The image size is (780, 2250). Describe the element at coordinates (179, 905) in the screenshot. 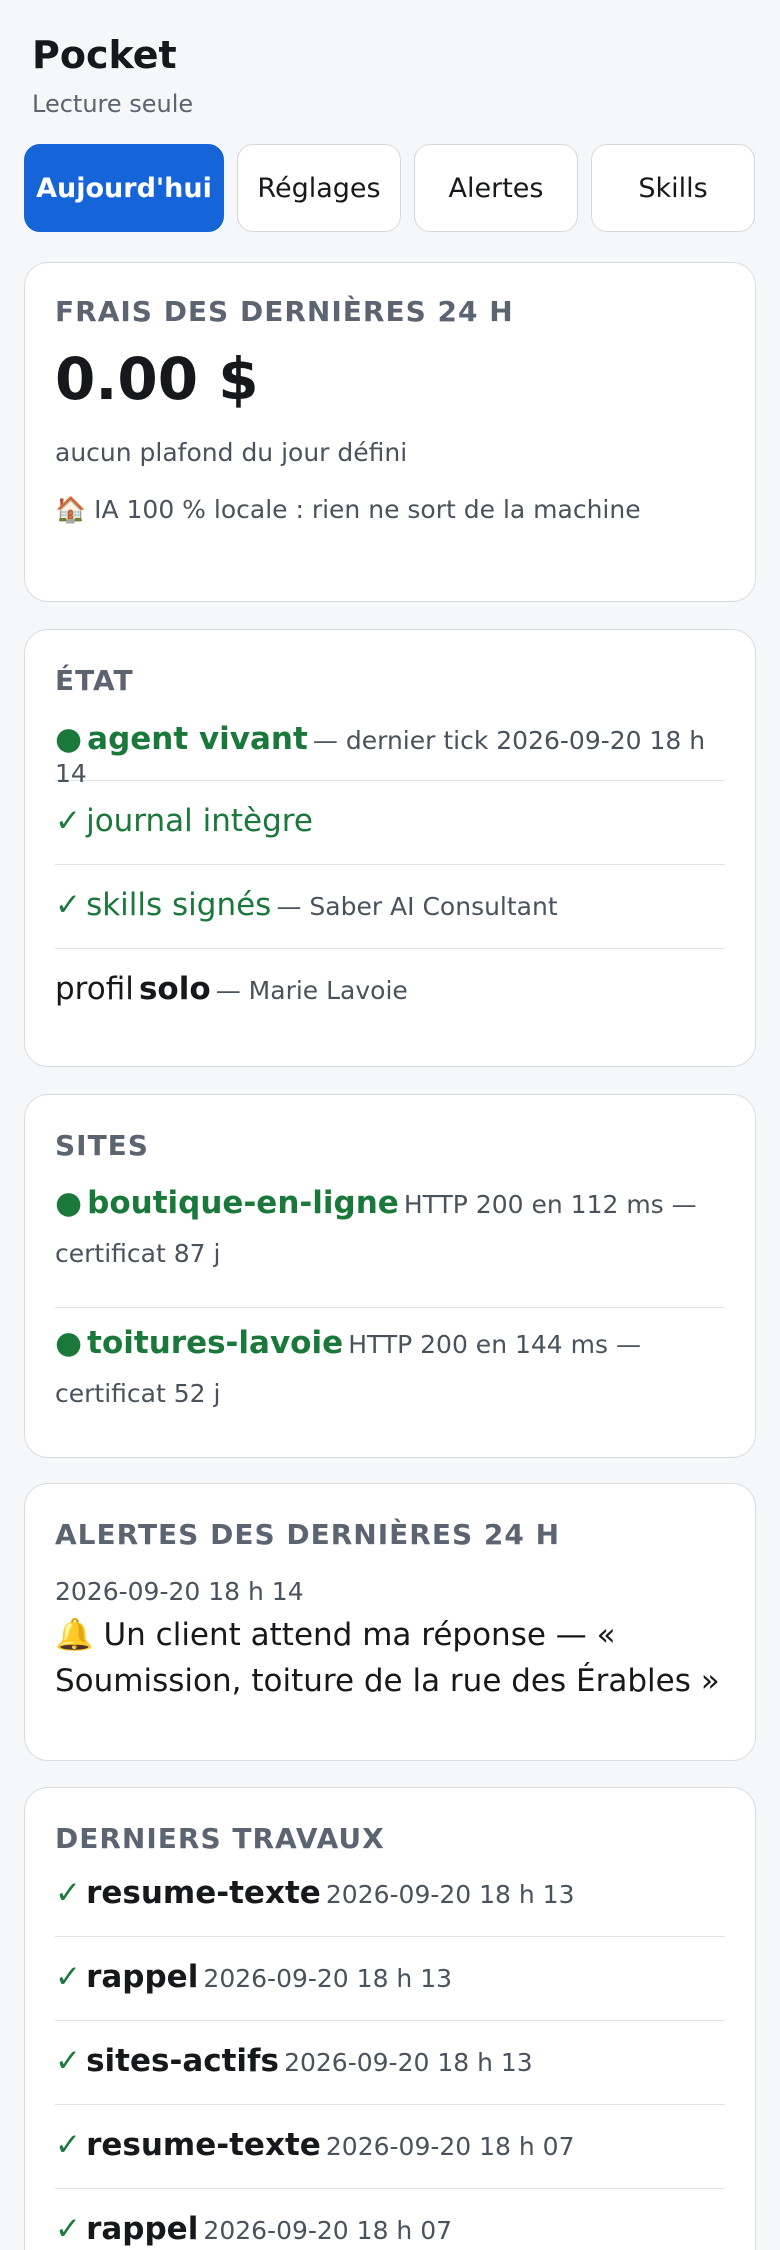

I see `skills-status-label: skills signés` at that location.